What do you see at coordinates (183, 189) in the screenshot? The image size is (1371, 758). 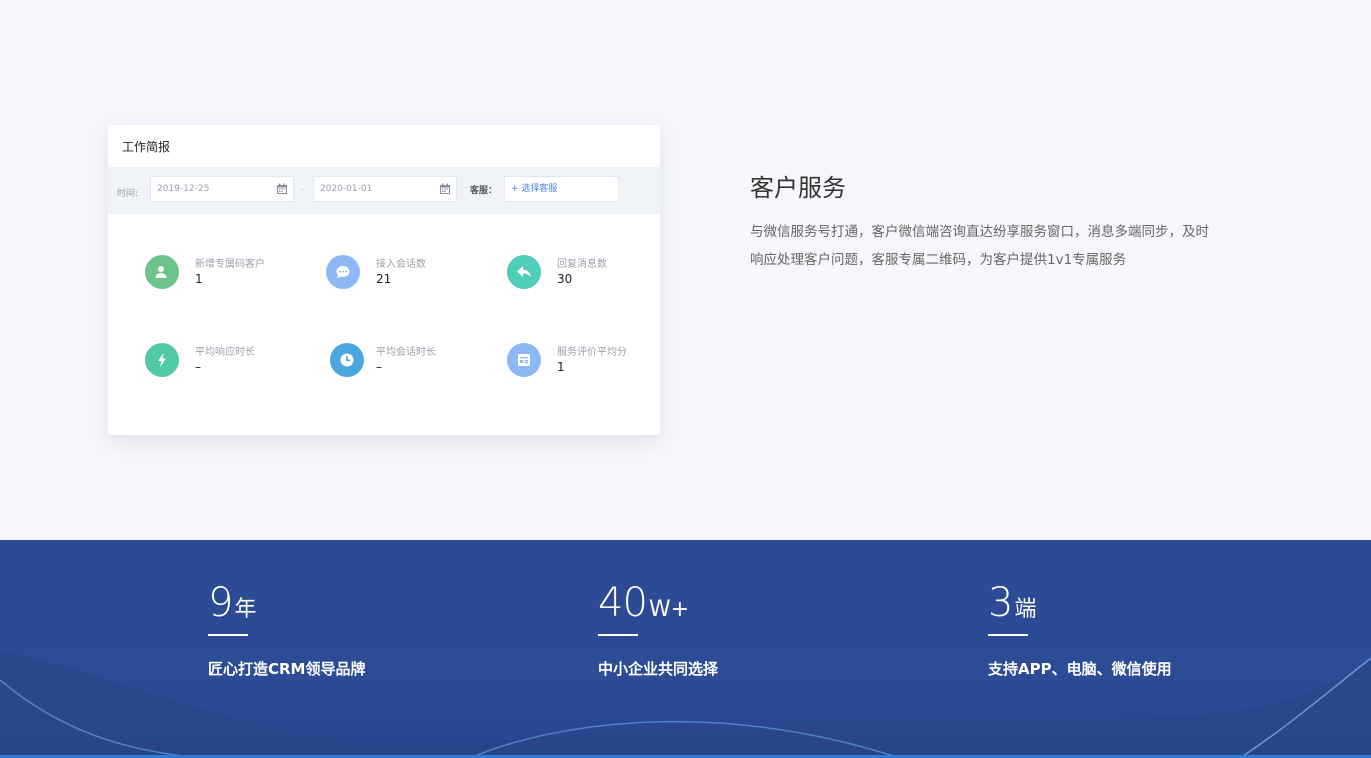 I see `start-date-value: 2019-12-25` at bounding box center [183, 189].